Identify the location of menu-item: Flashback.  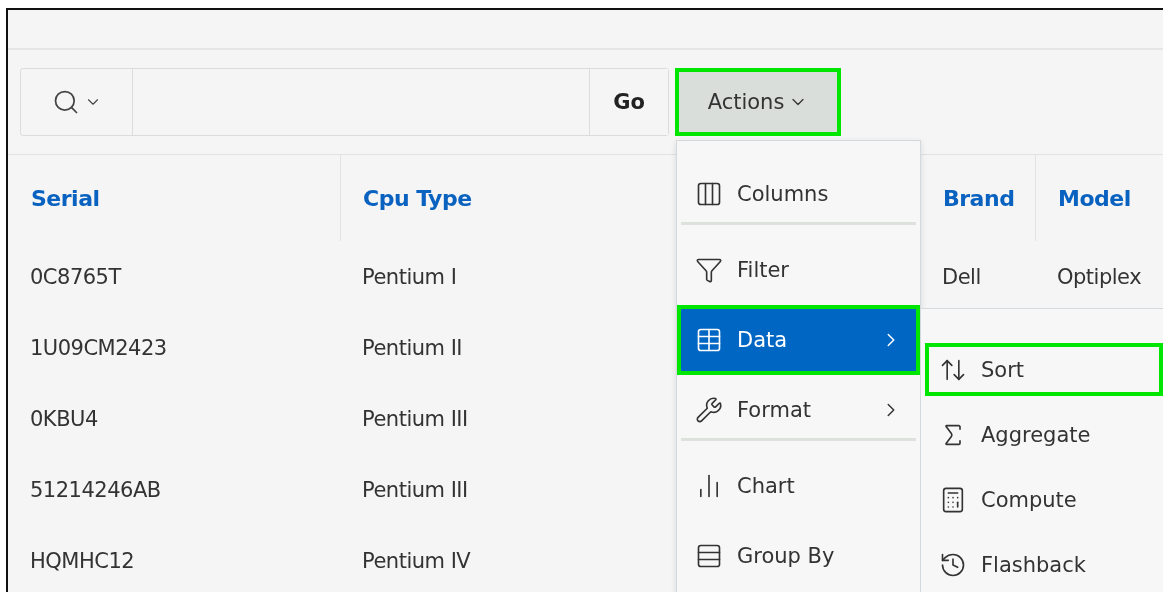
(1044, 565).